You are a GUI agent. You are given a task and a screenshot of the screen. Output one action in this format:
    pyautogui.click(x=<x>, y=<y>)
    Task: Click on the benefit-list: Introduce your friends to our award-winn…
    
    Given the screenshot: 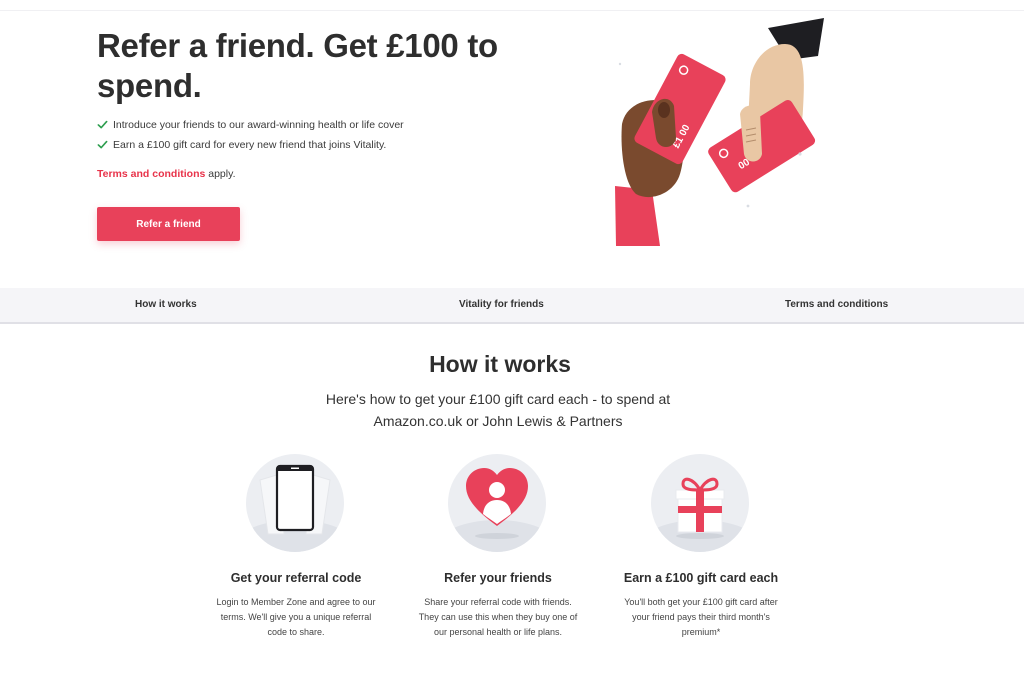 What is the action you would take?
    pyautogui.click(x=250, y=138)
    